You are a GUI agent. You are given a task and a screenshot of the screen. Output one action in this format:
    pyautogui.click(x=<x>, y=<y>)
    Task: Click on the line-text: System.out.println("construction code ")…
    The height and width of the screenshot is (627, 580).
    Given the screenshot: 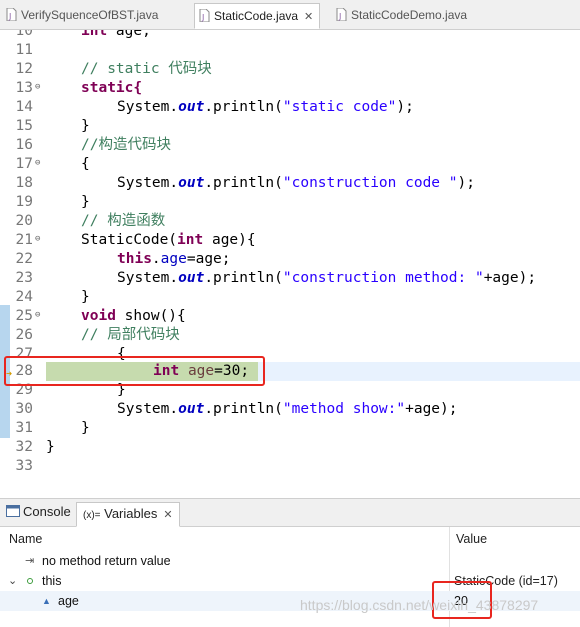 What is the action you would take?
    pyautogui.click(x=296, y=183)
    